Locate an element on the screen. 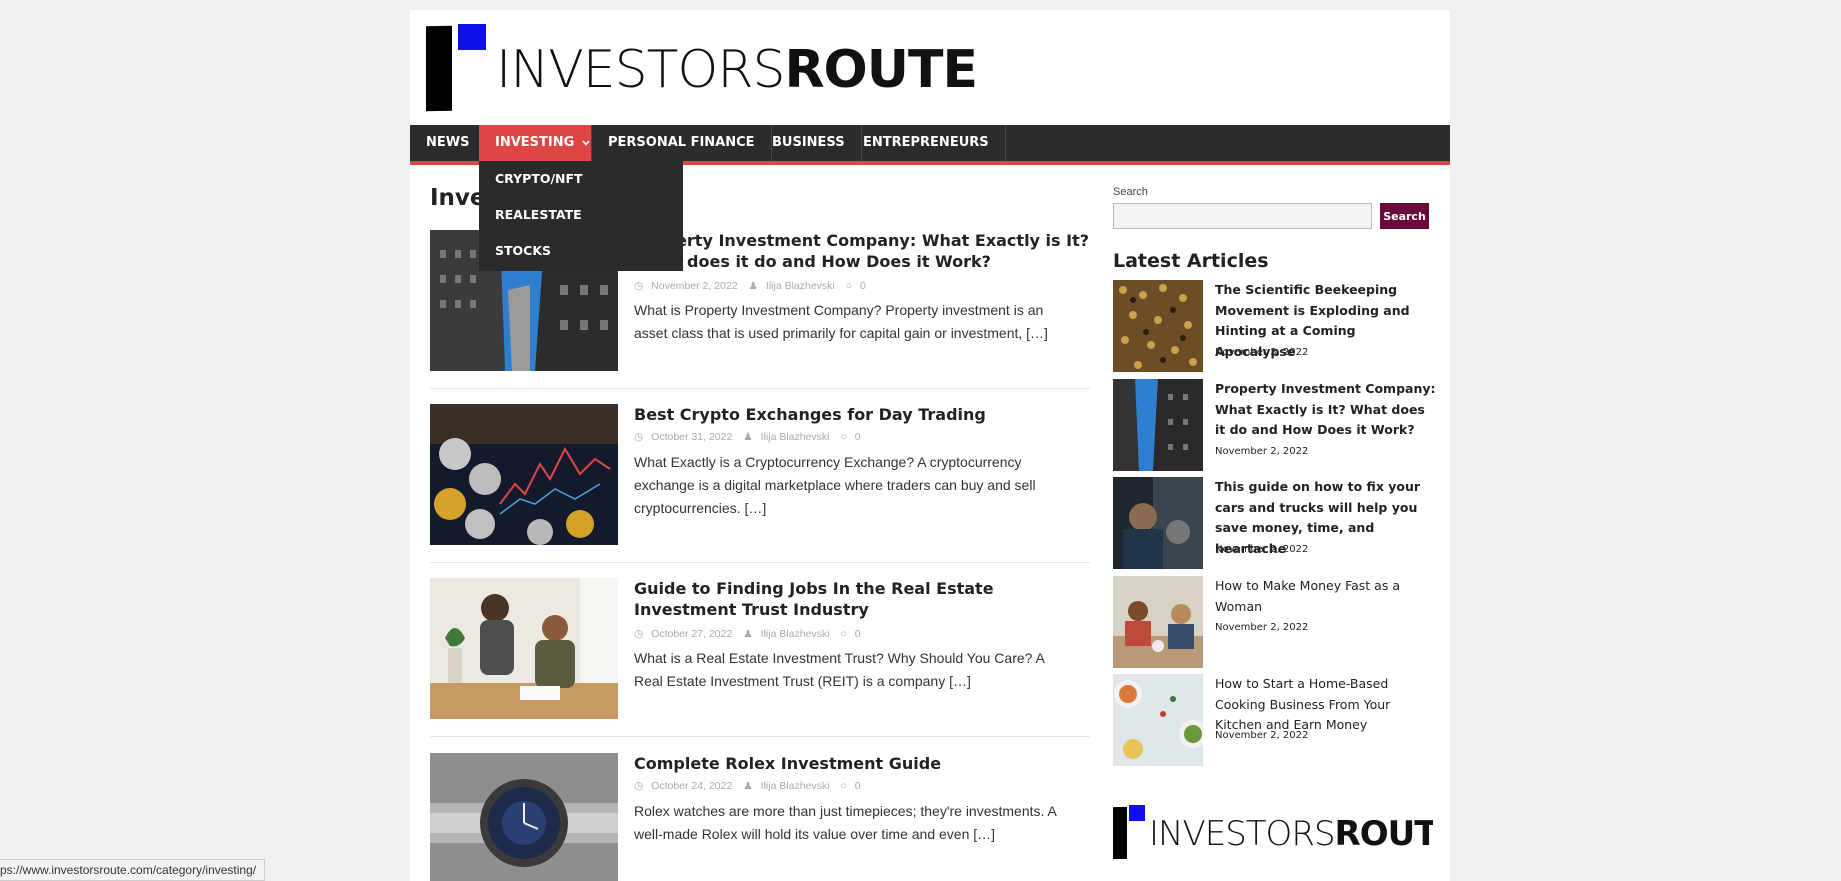 This screenshot has height=881, width=1841. nav-label: NEWS is located at coordinates (448, 142).